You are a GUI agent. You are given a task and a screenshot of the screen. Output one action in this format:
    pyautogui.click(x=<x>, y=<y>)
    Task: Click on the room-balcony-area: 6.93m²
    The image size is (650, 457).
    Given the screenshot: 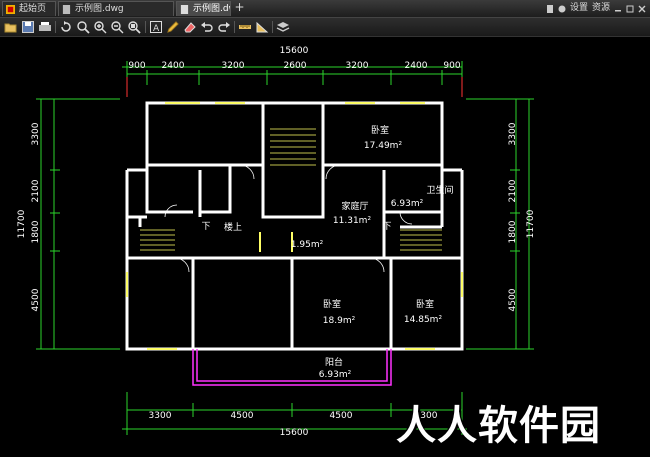 What is the action you would take?
    pyautogui.click(x=335, y=375)
    